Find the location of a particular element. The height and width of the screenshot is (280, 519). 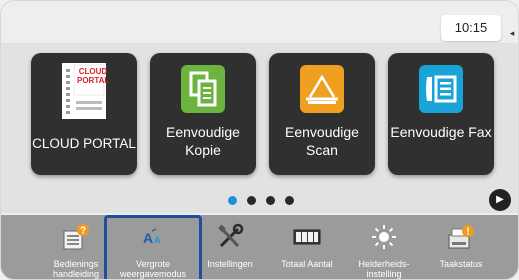

tile-cloud-portal: CLOUD PORTAL CLOUD PORTAL is located at coordinates (84, 114).